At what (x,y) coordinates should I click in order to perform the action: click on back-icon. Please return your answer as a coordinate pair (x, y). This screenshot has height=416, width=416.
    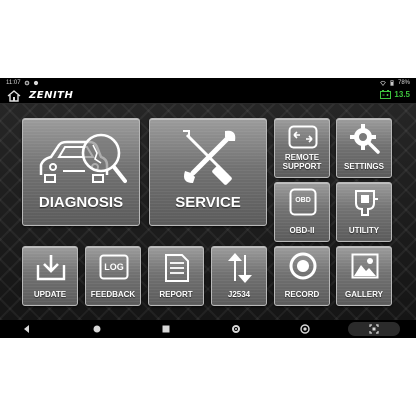
    Looking at the image, I should click on (27, 329).